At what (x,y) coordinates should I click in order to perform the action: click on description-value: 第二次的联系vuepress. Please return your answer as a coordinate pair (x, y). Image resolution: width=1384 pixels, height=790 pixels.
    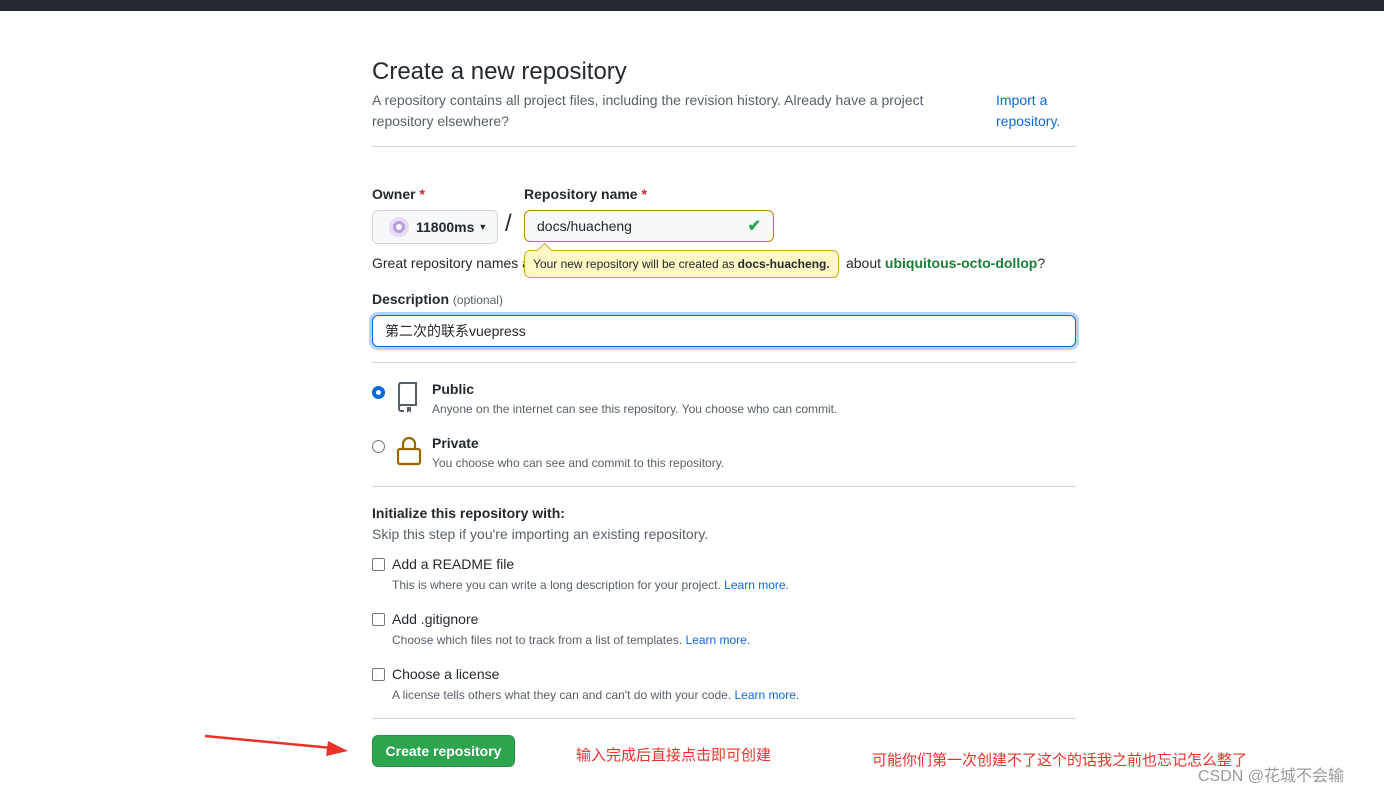
    Looking at the image, I should click on (455, 331).